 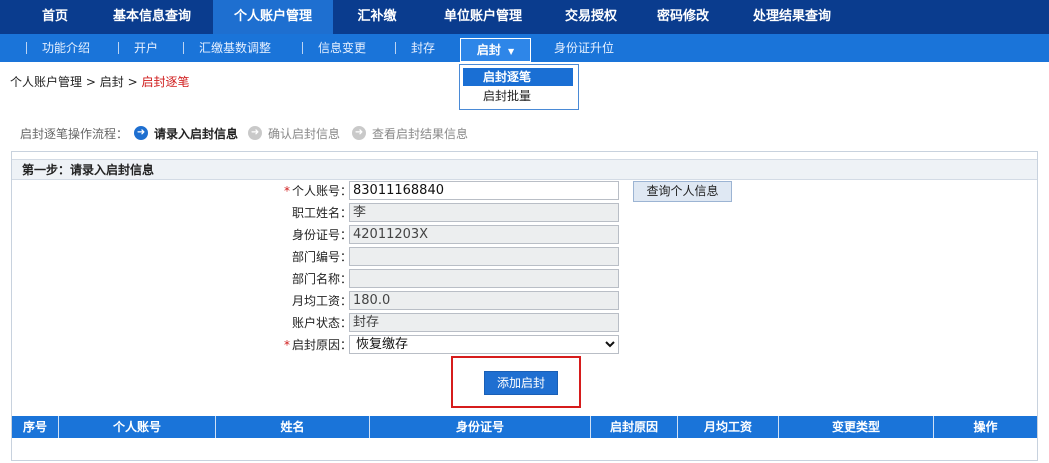 I want to click on field-label: 部门编号：, so click(x=321, y=257).